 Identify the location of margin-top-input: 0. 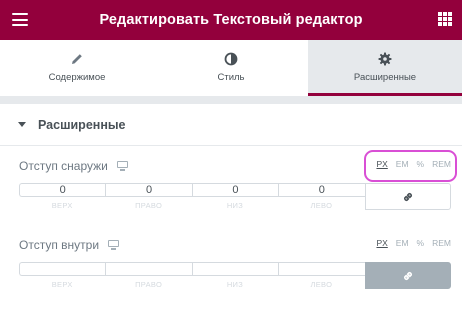
(62, 190).